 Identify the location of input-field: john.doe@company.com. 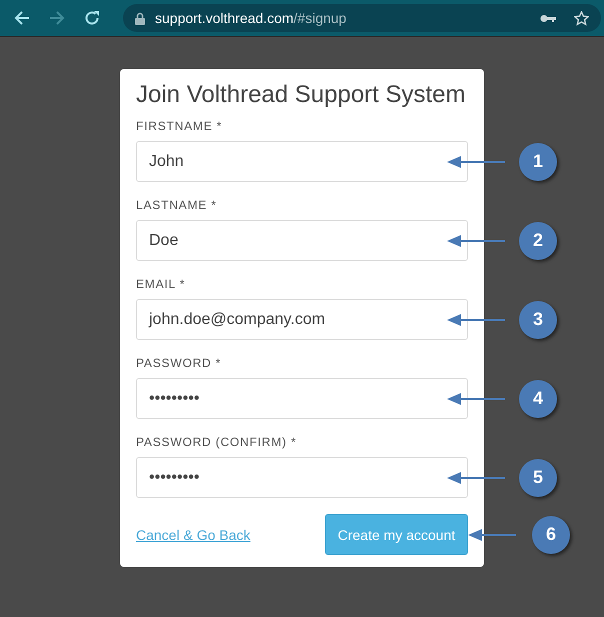
(302, 319).